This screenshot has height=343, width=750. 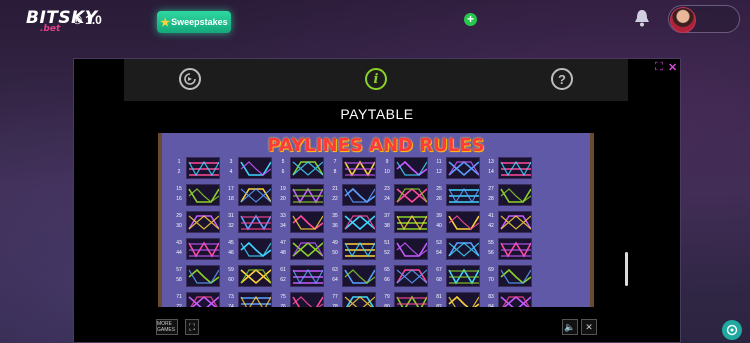 I want to click on payline-number: 39, so click(x=439, y=216).